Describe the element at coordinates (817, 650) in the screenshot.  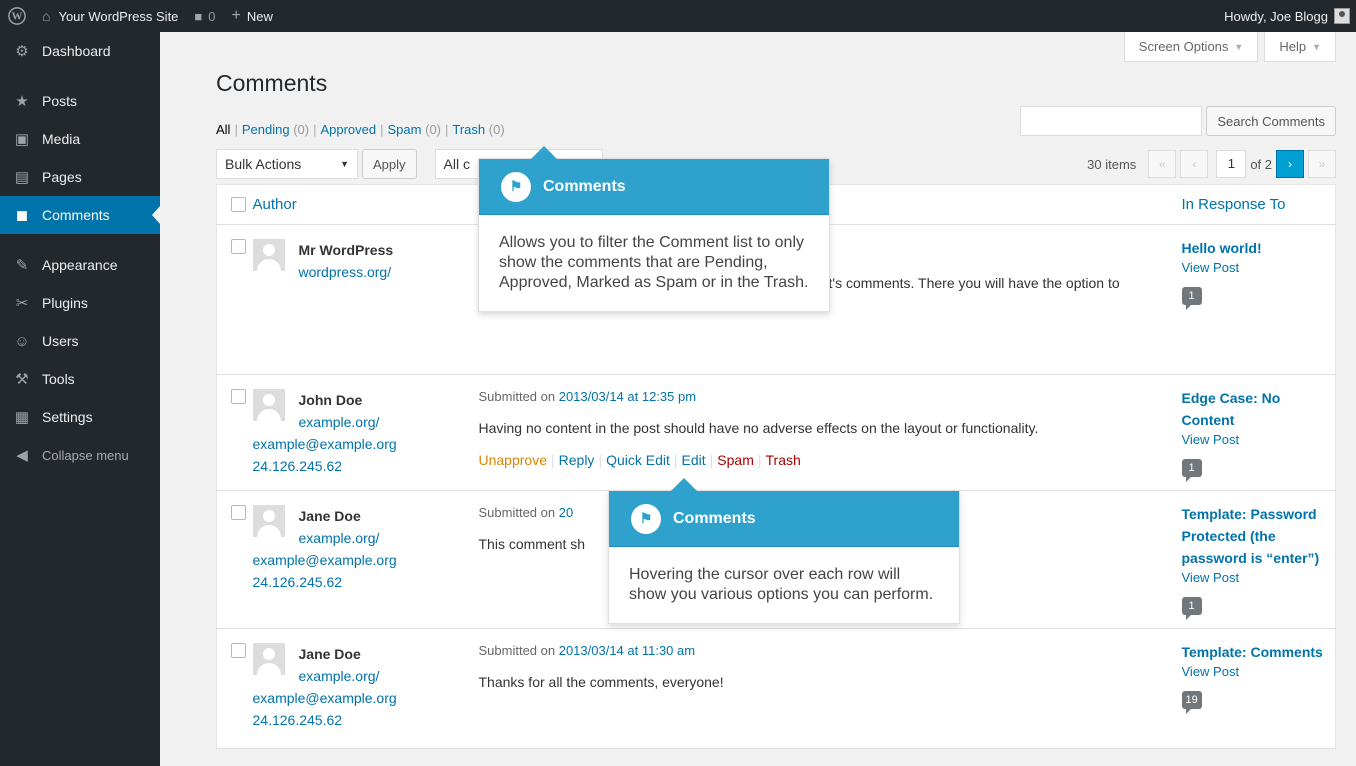
I see `submitted-on: Submitted on 2013/03/14 at 11:30 am` at that location.